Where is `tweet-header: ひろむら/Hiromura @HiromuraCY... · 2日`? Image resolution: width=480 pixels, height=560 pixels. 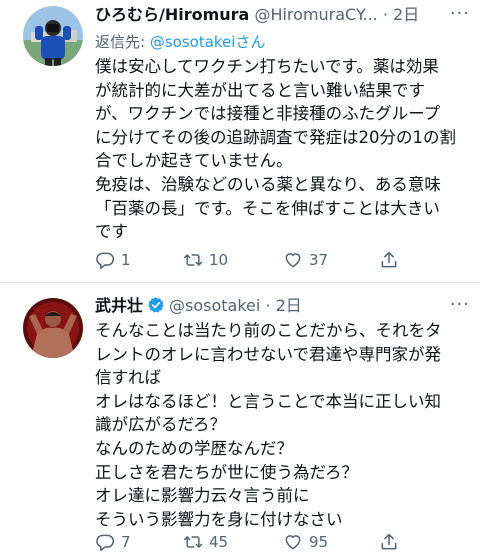 tweet-header: ひろむら/Hiromura @HiromuraCY... · 2日 is located at coordinates (283, 15).